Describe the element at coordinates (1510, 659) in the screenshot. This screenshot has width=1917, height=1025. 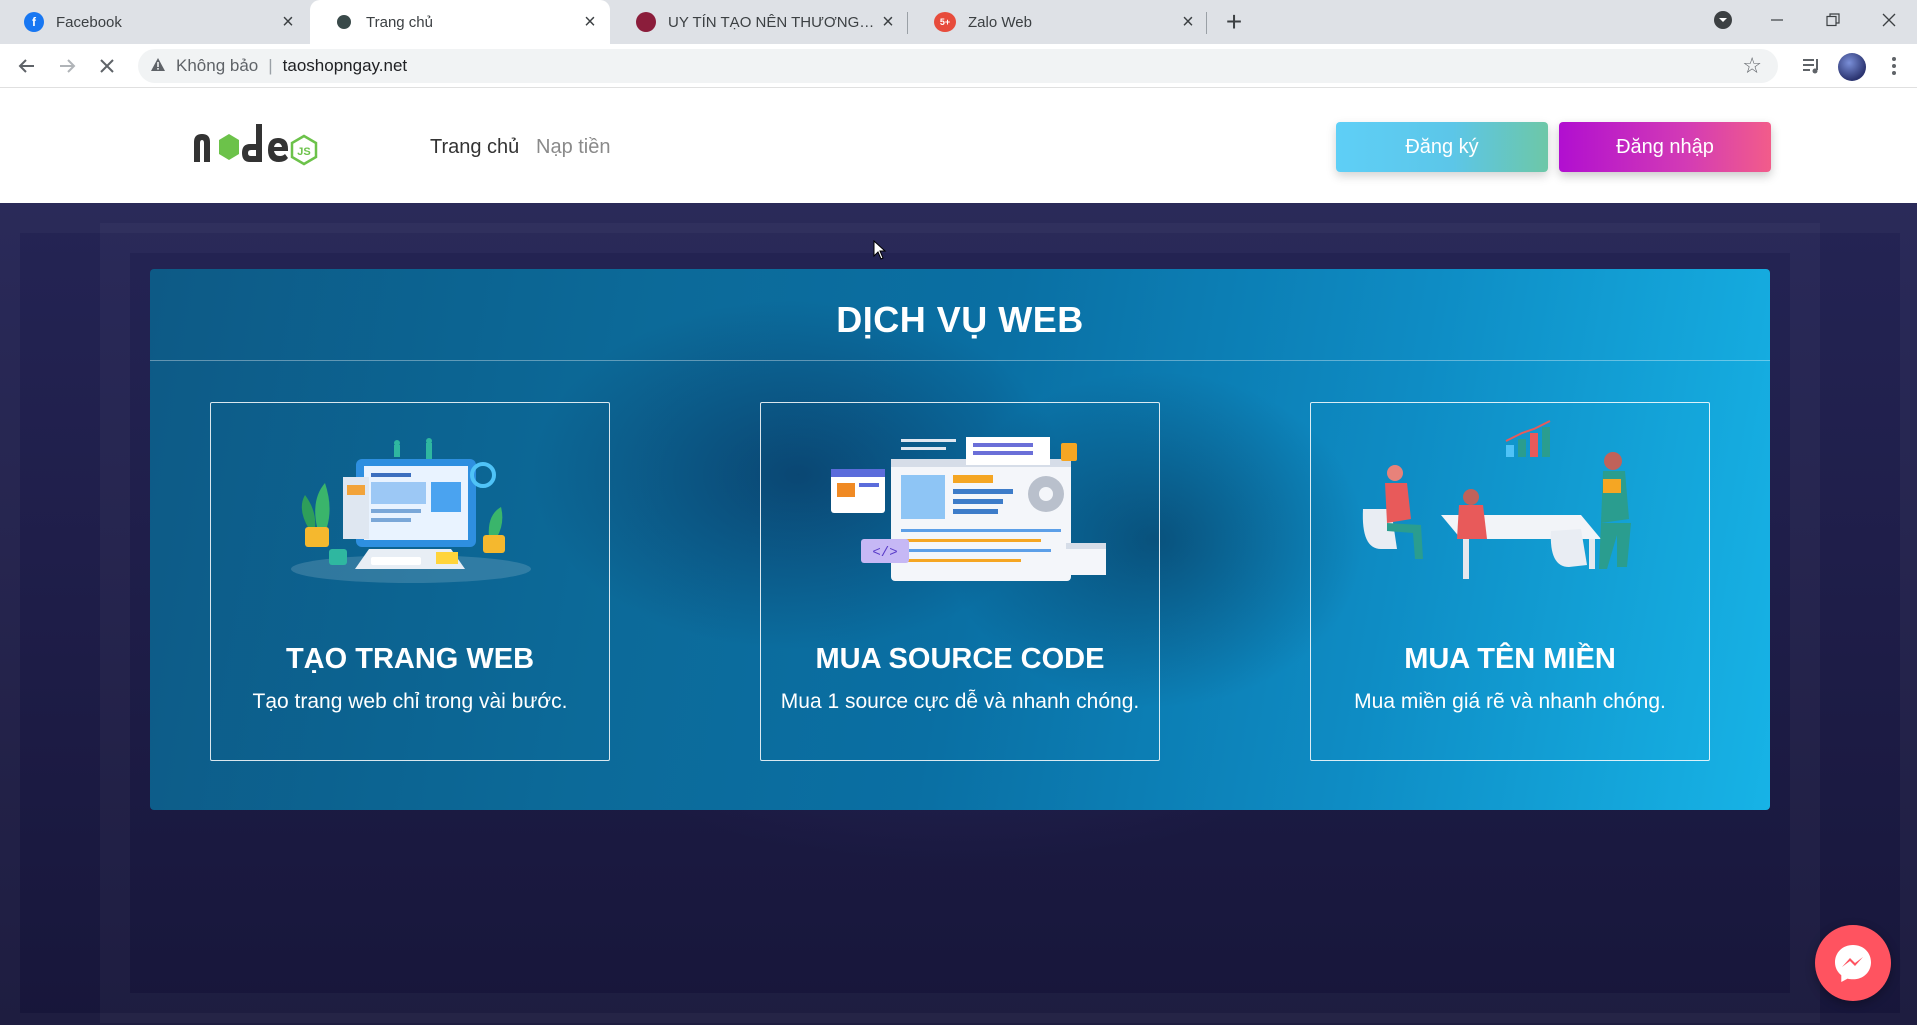
I see `card-title: MUA TÊN MIỀN` at that location.